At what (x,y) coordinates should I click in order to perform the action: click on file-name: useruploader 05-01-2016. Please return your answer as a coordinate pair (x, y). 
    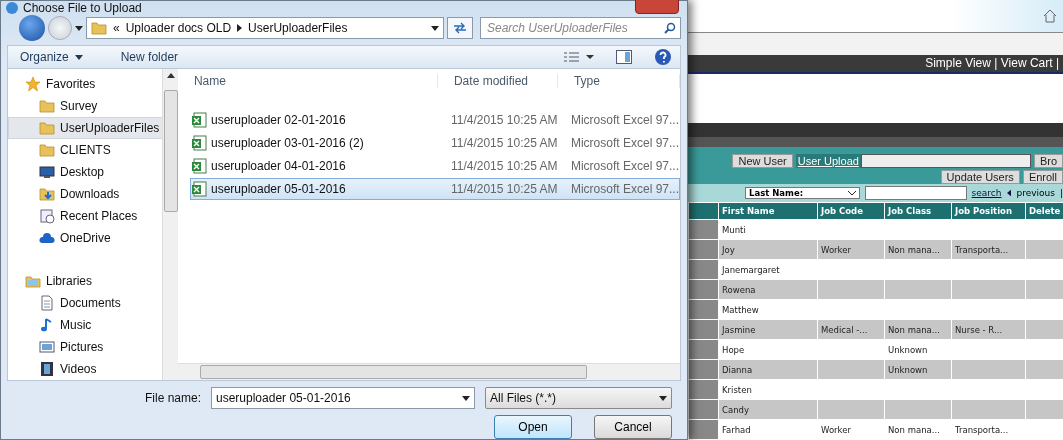
    Looking at the image, I should click on (278, 189).